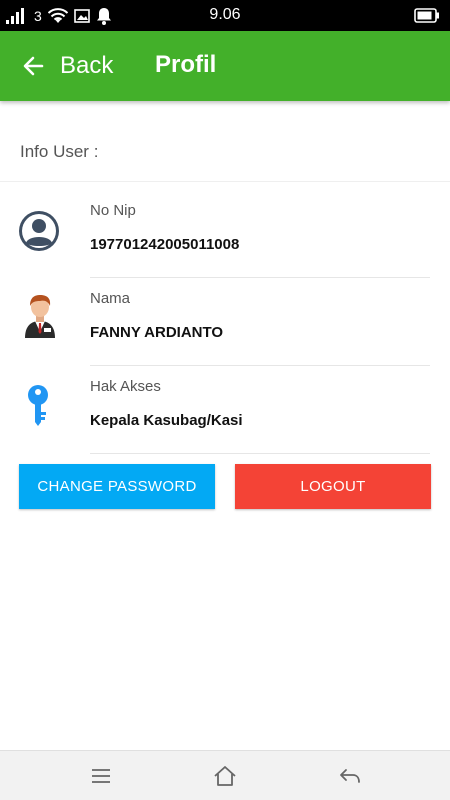 Image resolution: width=450 pixels, height=800 pixels. I want to click on nip-value: 197701242005011008, so click(165, 244).